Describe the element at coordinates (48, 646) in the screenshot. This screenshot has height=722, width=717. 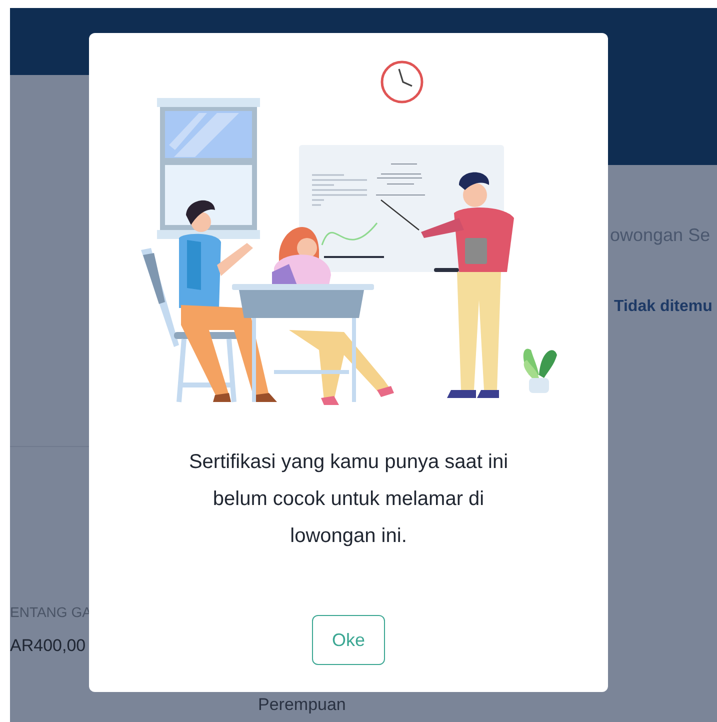
I see `salary-value: AR400,00` at that location.